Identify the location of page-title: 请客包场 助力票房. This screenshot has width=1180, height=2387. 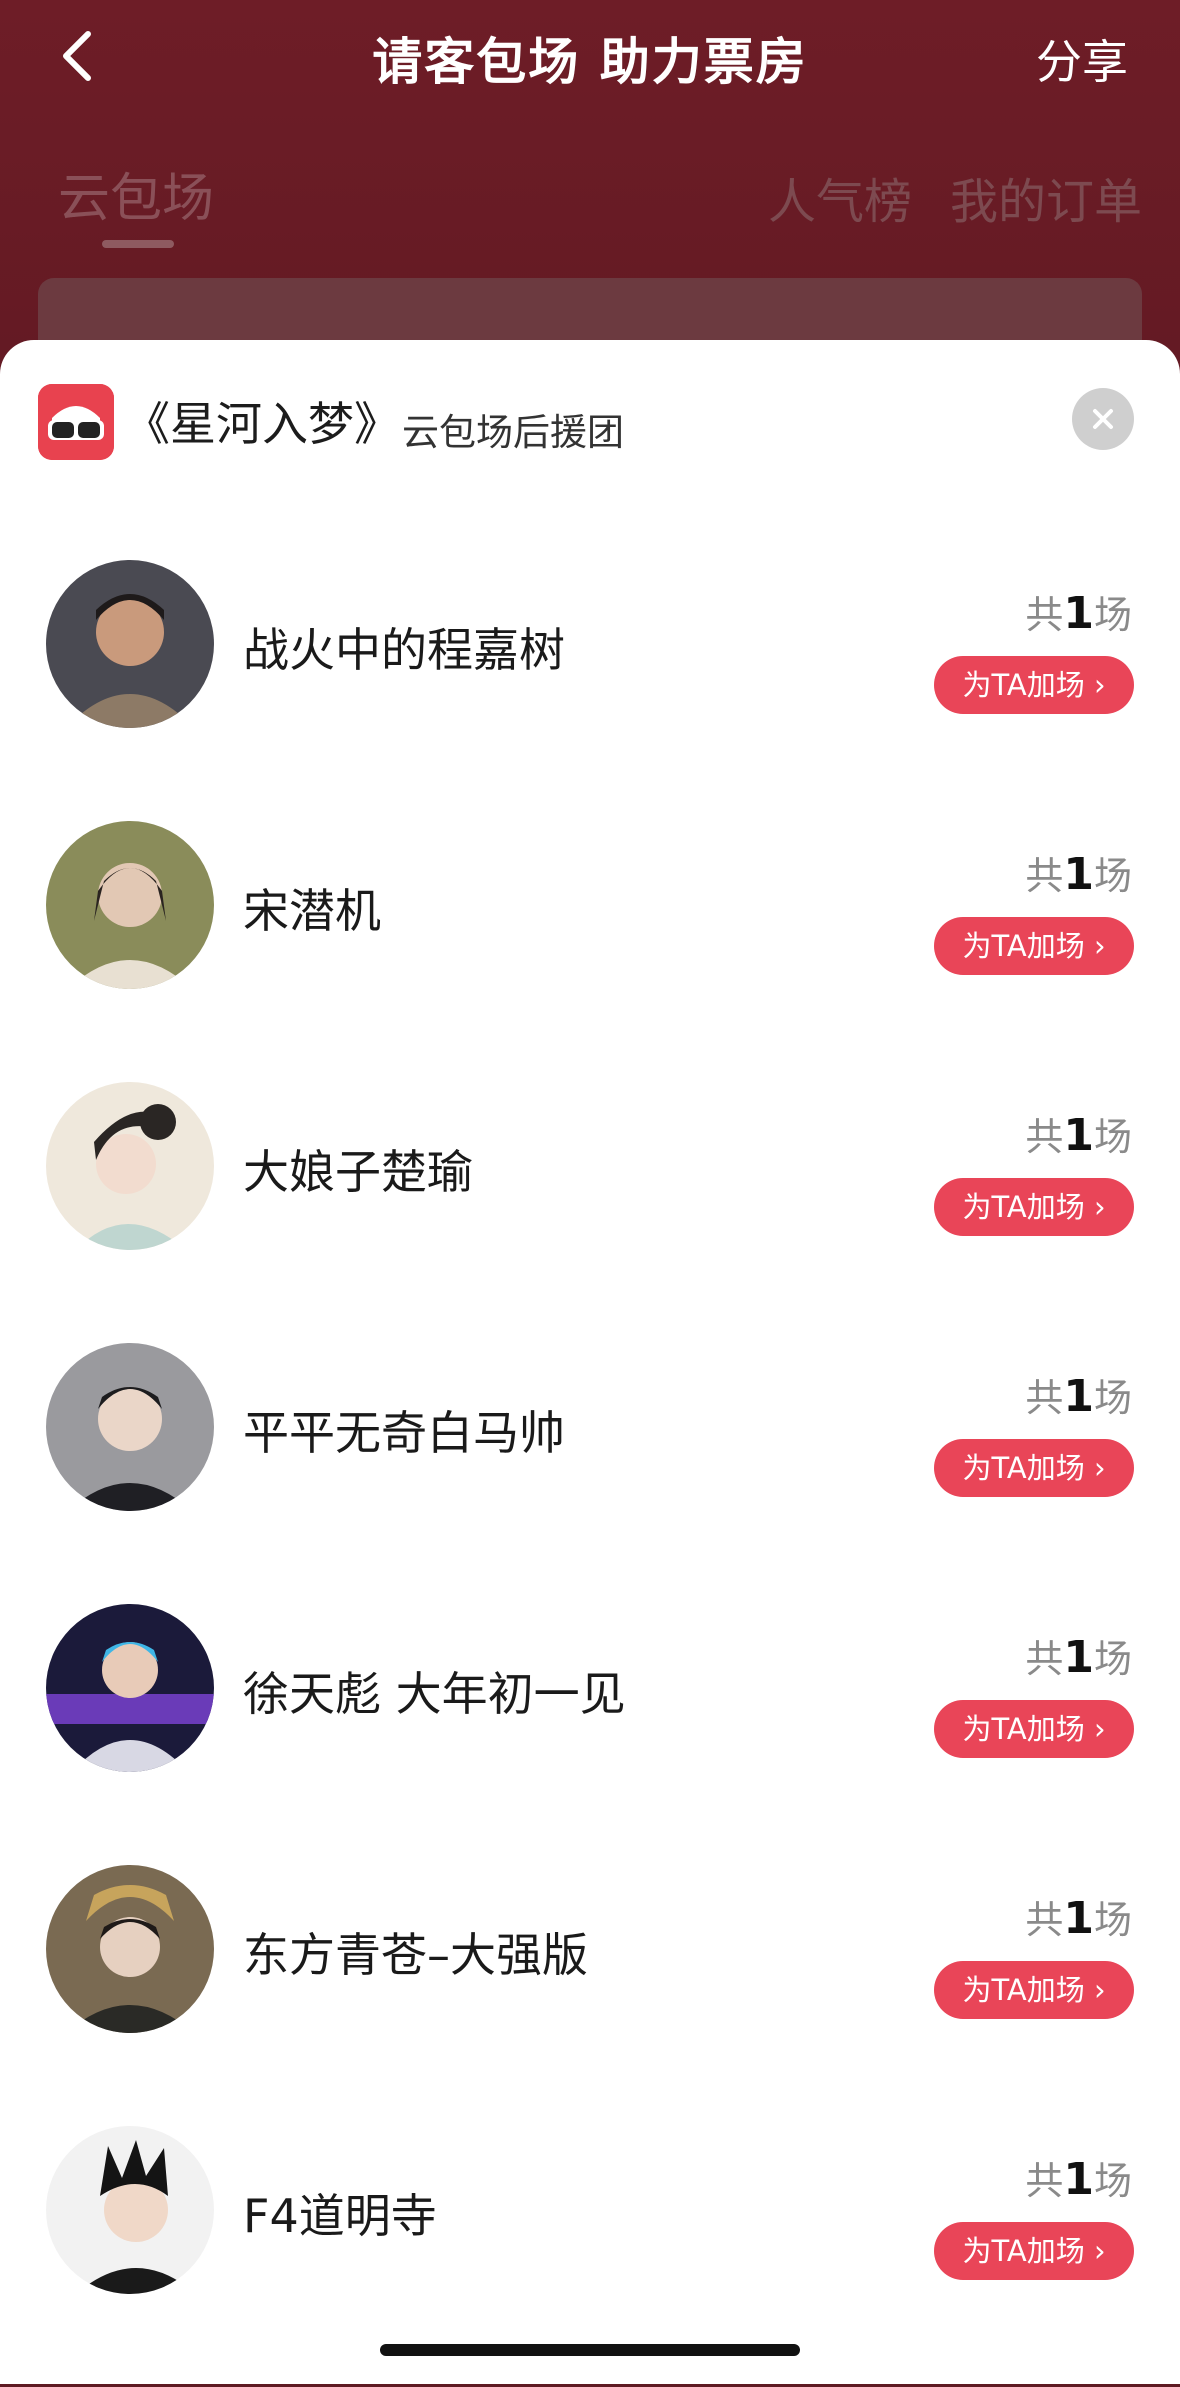
(590, 62).